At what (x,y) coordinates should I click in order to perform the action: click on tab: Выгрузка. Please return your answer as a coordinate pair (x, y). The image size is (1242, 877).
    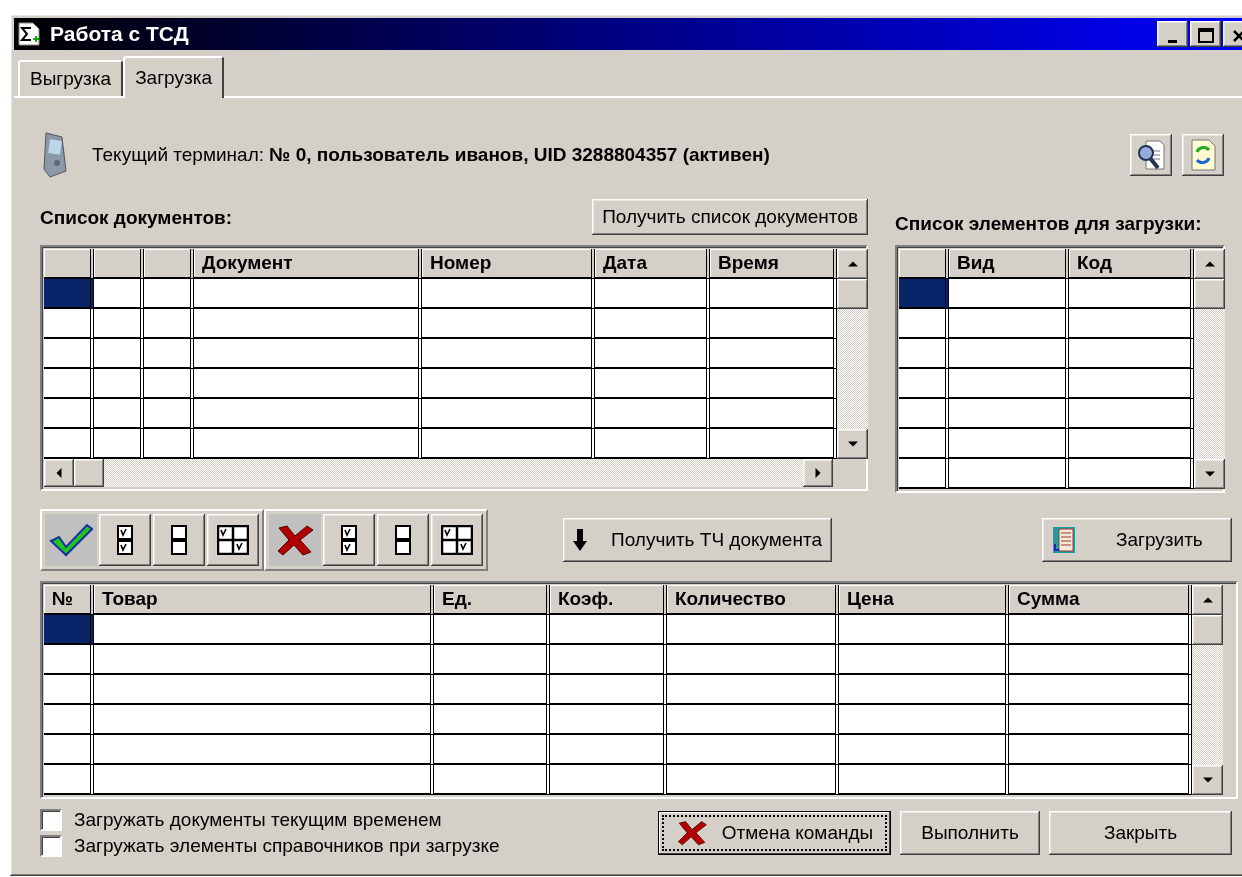
    Looking at the image, I should click on (71, 78).